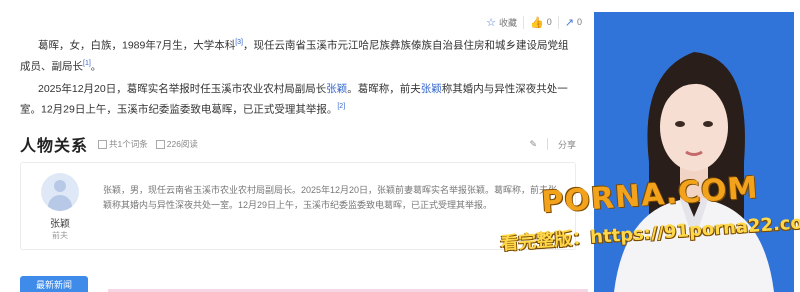 The height and width of the screenshot is (292, 800). I want to click on avatar-head, so click(60, 186).